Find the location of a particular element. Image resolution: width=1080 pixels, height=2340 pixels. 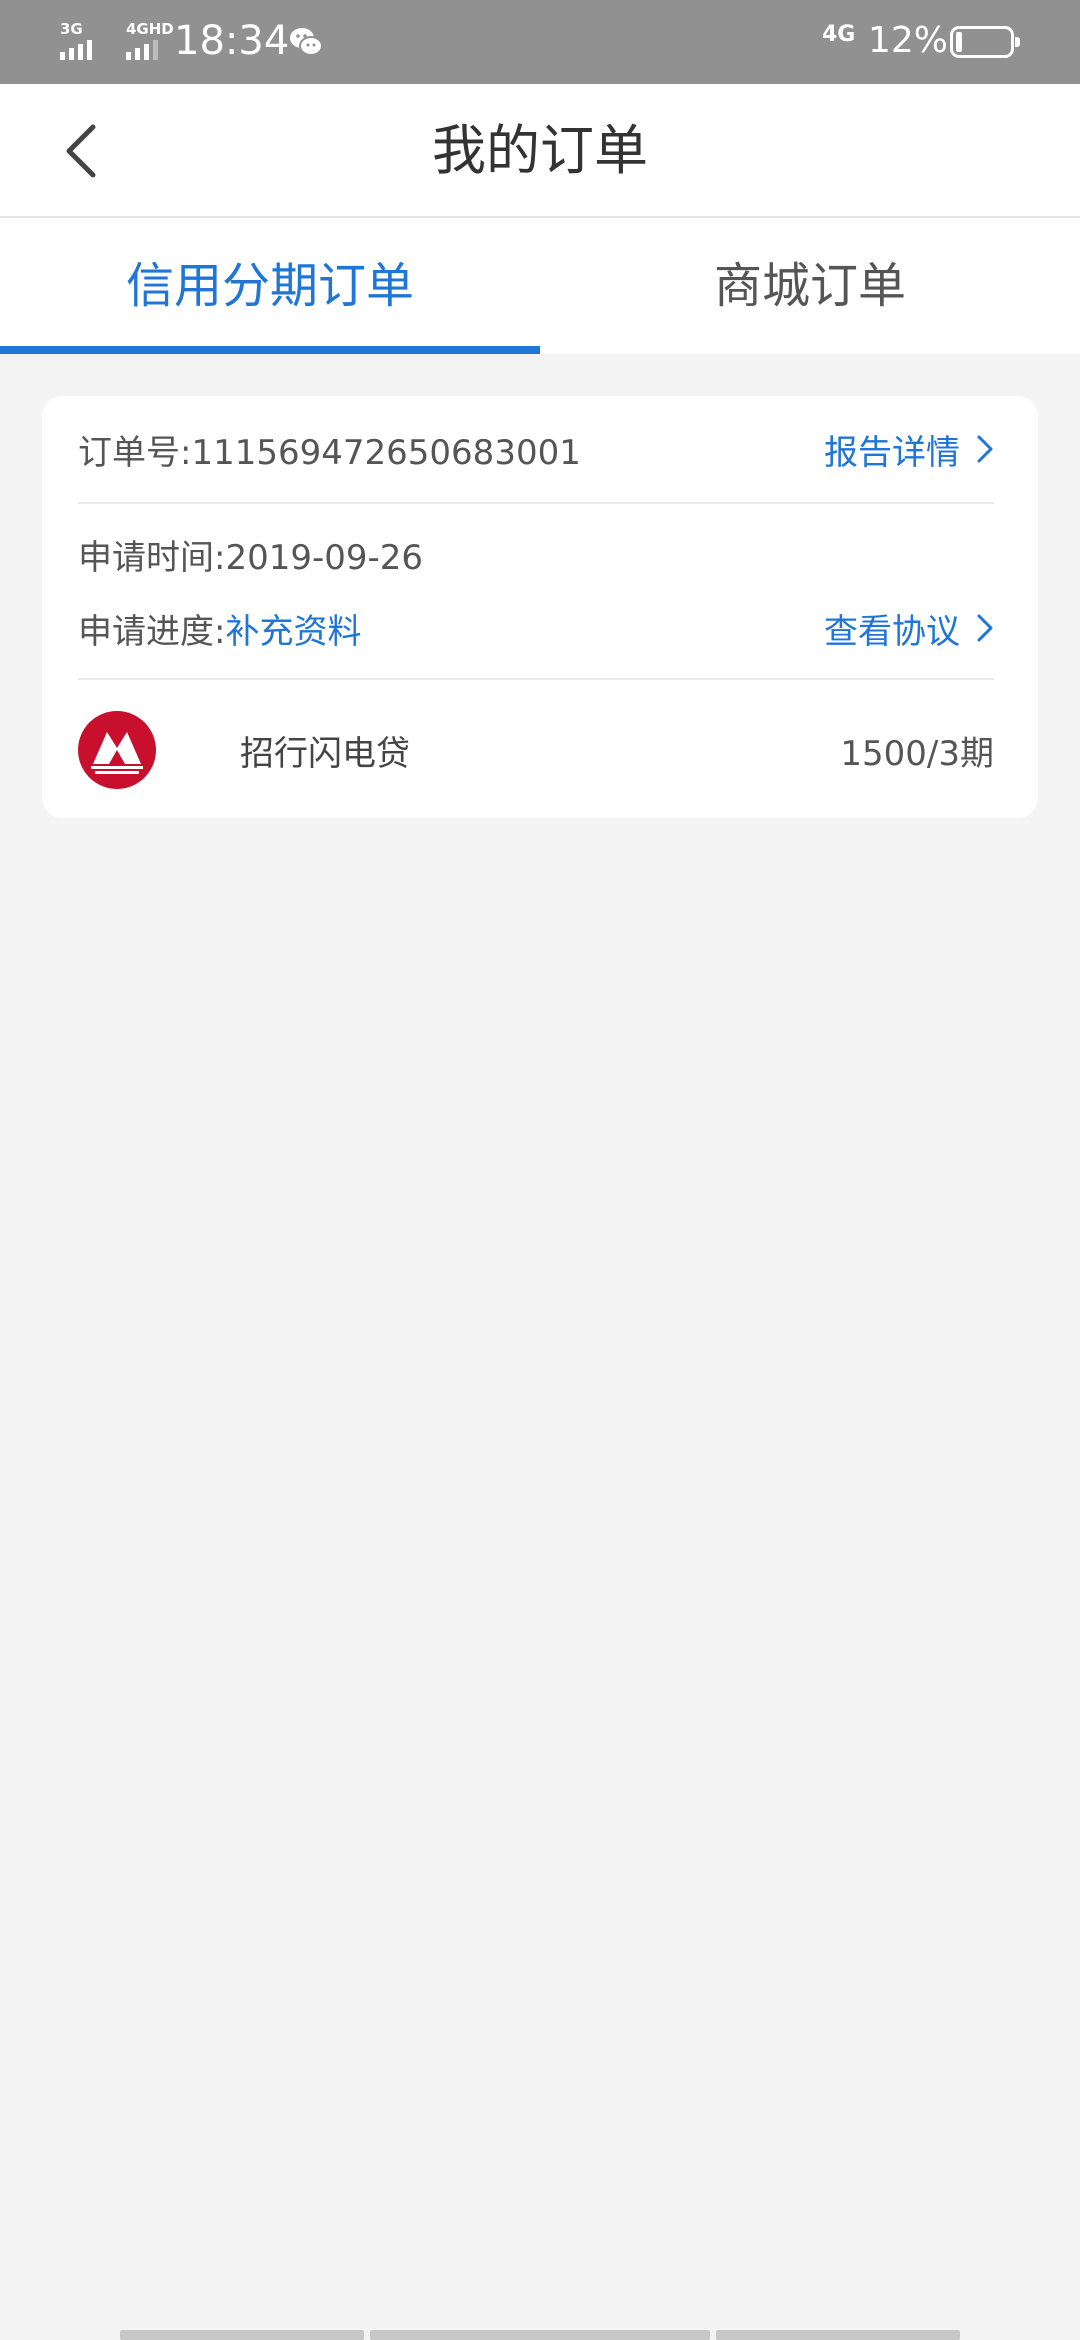

tab-credit-installment: 信用分期订单 is located at coordinates (270, 286).